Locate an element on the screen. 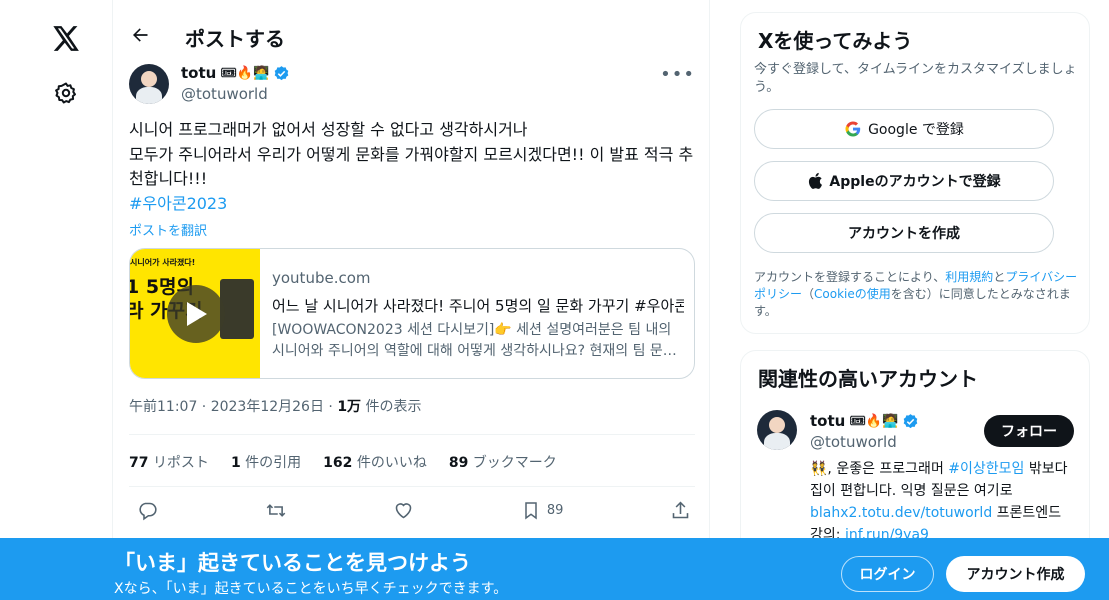  signup-subtitle: 今すぐ登録して、タイムラインをカスタマイズしましょう。 is located at coordinates (915, 78).